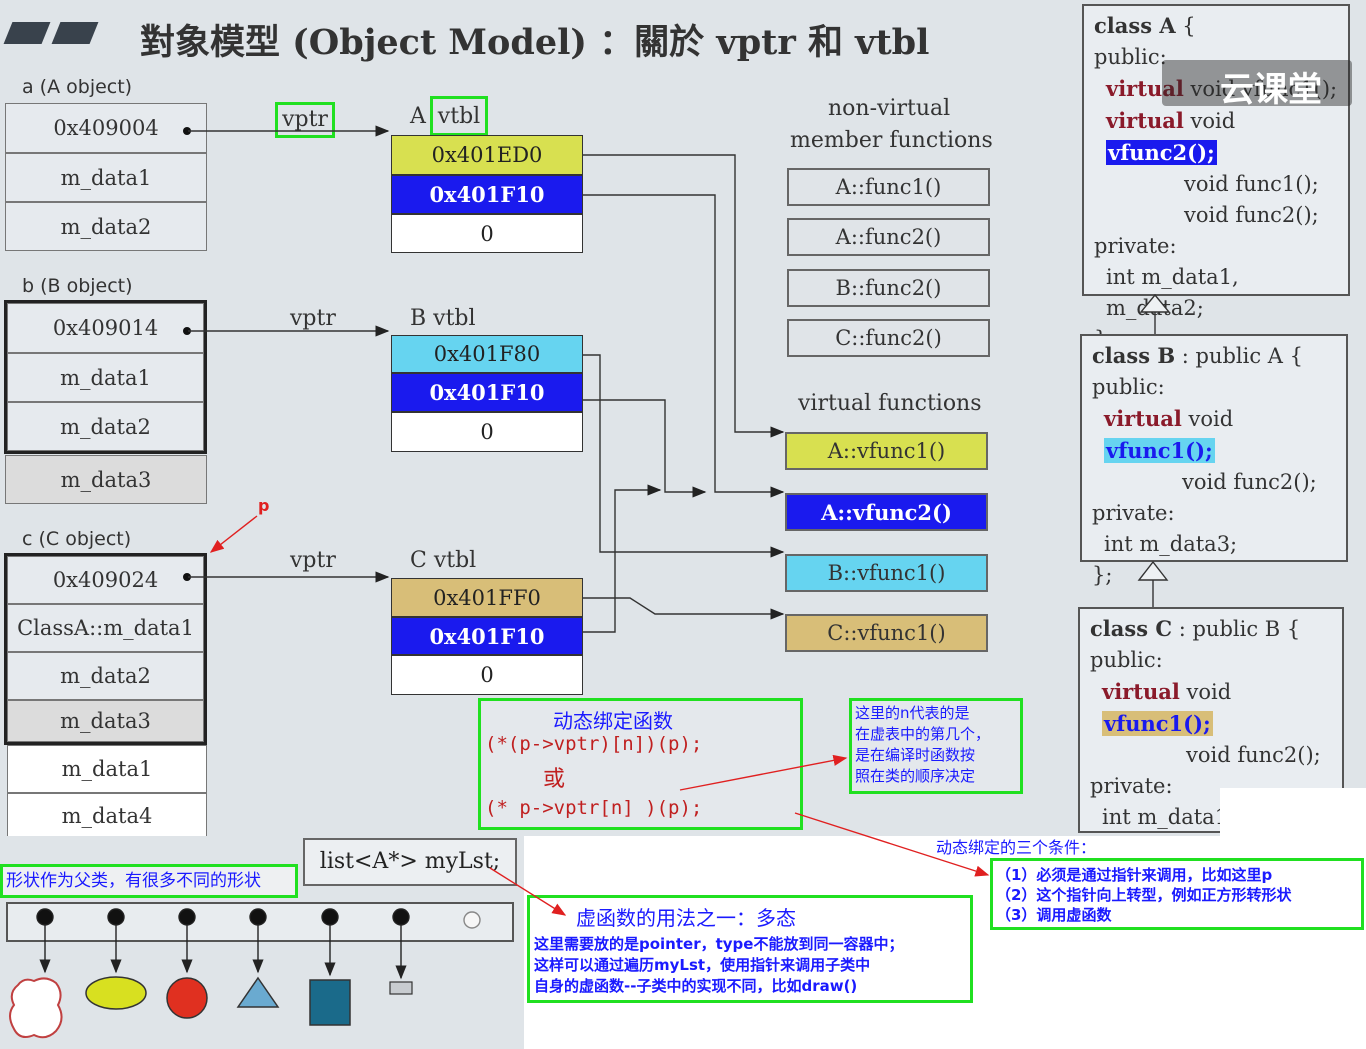 Image resolution: width=1366 pixels, height=1049 pixels. What do you see at coordinates (622, 558) in the screenshot?
I see `link-c-vfunc2` at bounding box center [622, 558].